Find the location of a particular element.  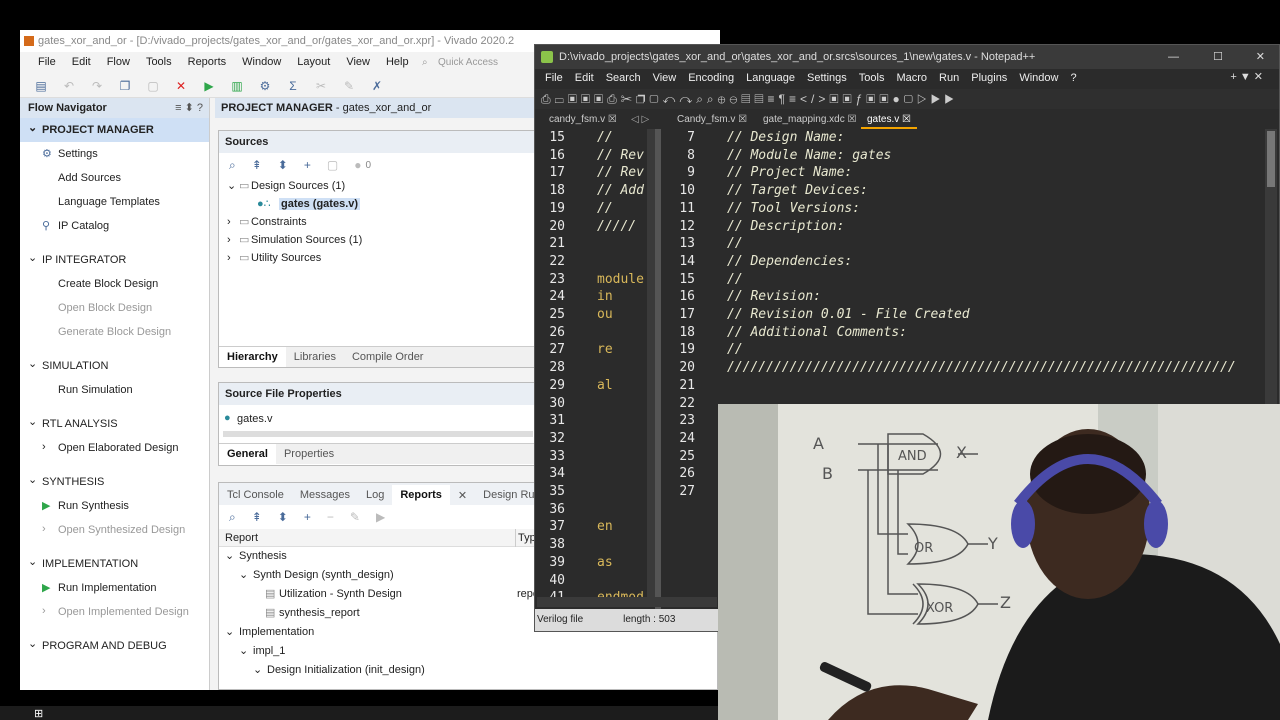

report-row: ⌄ impl_1 is located at coordinates (468, 651).